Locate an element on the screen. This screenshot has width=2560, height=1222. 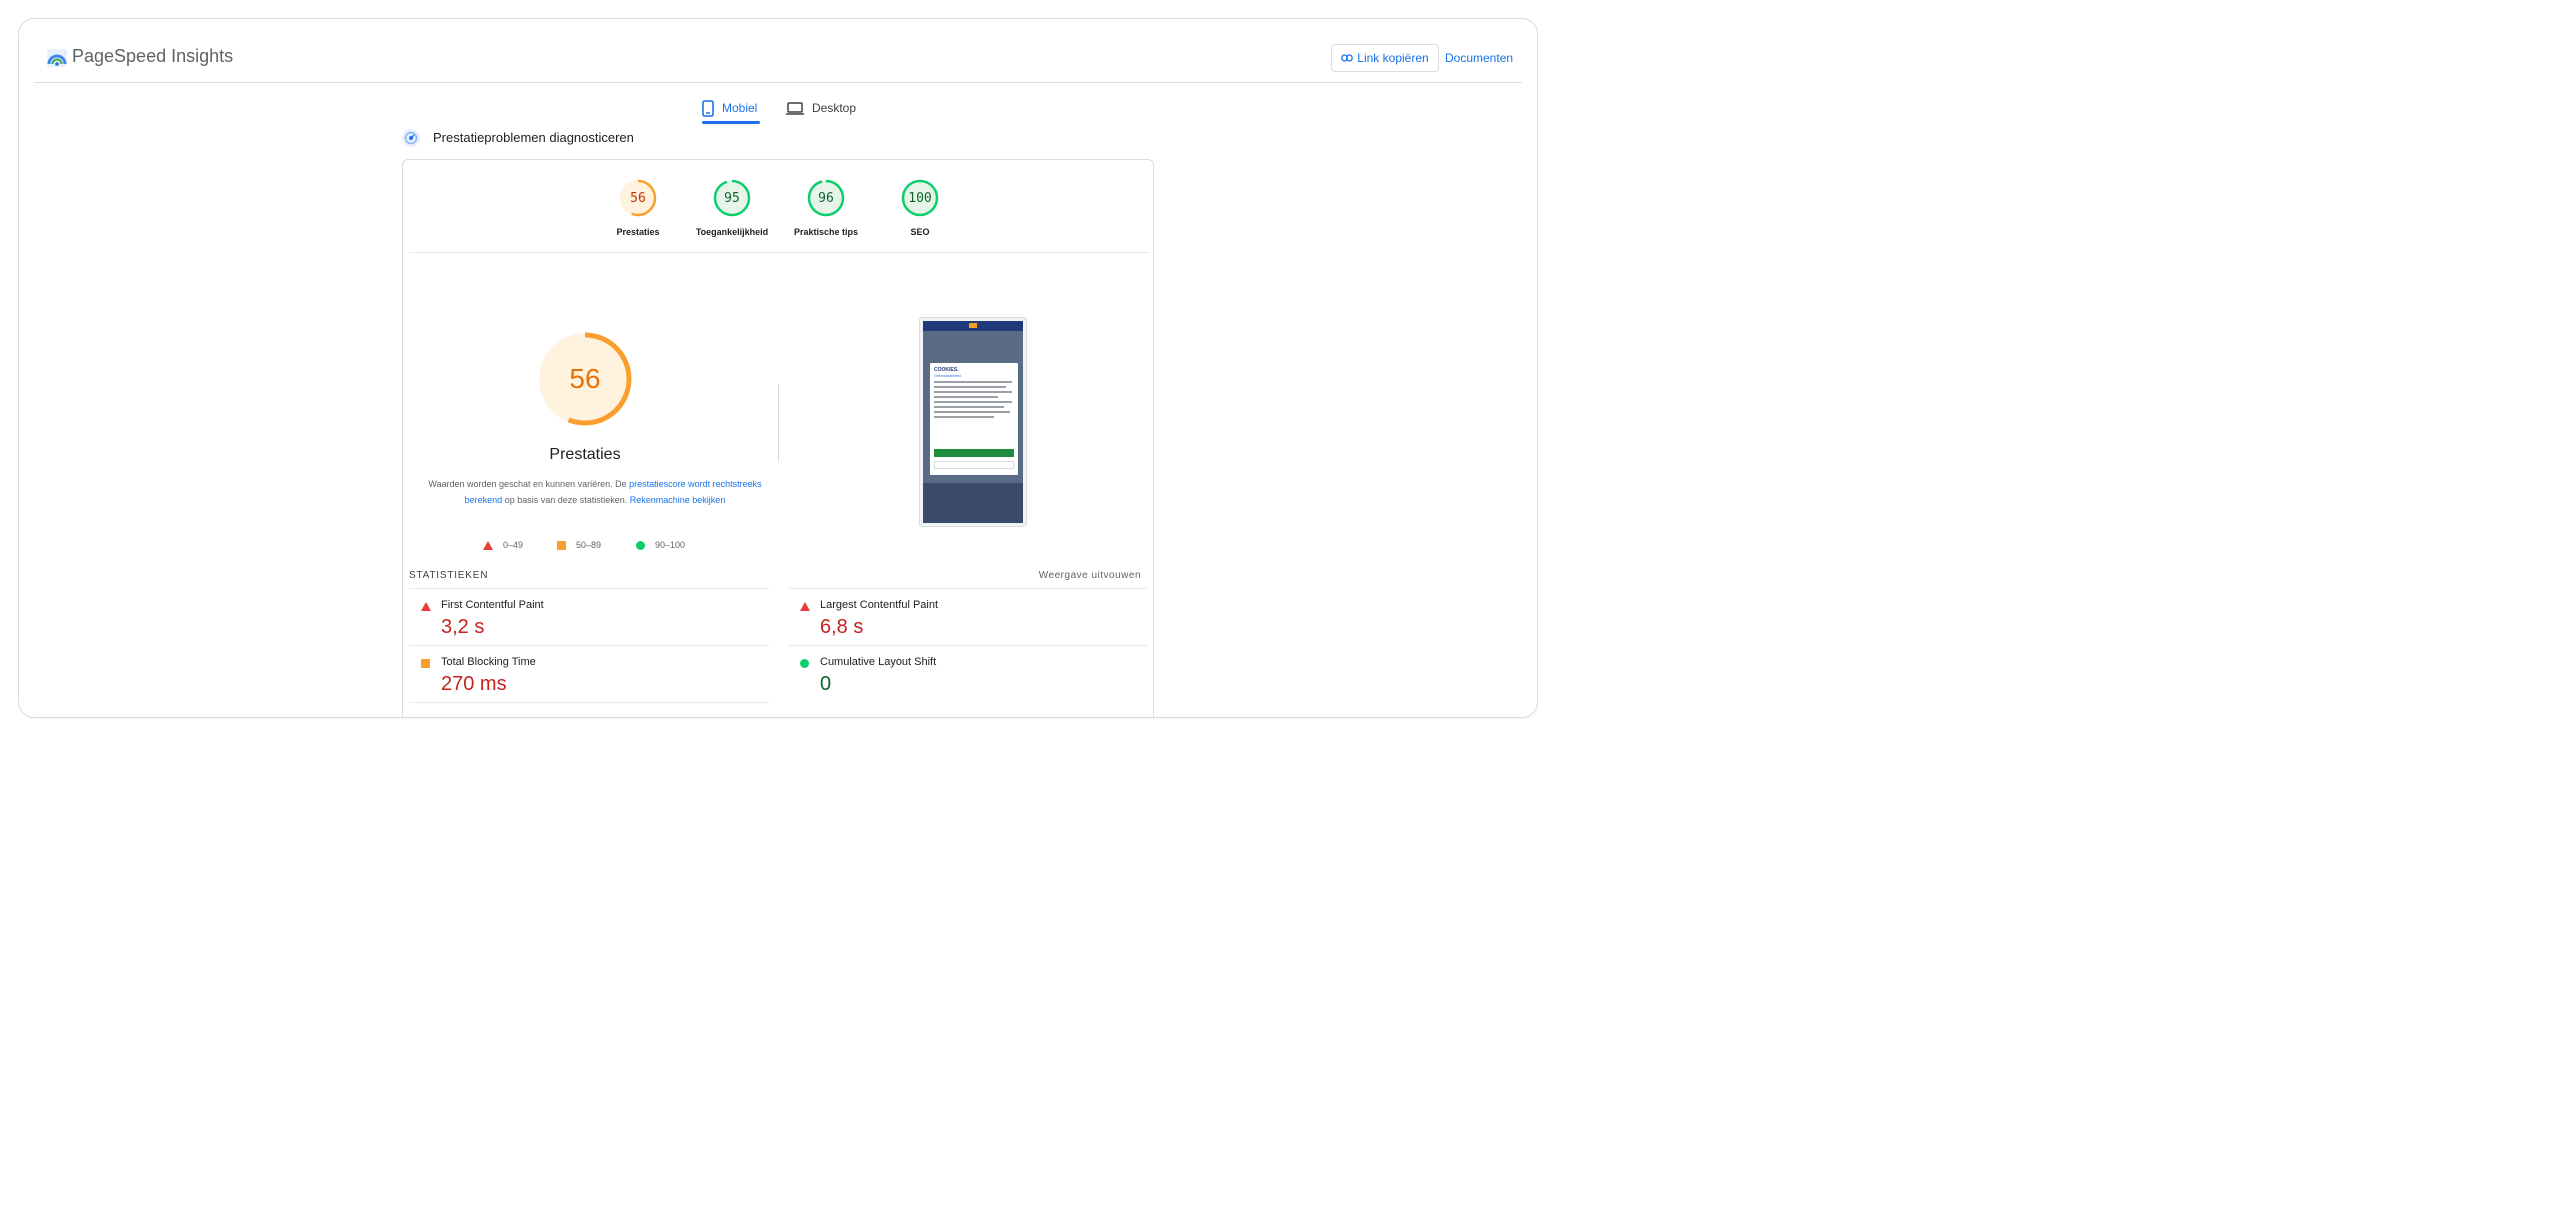
cookie-dialog: COOKIES. Gebruiksbeleid is located at coordinates (974, 419).